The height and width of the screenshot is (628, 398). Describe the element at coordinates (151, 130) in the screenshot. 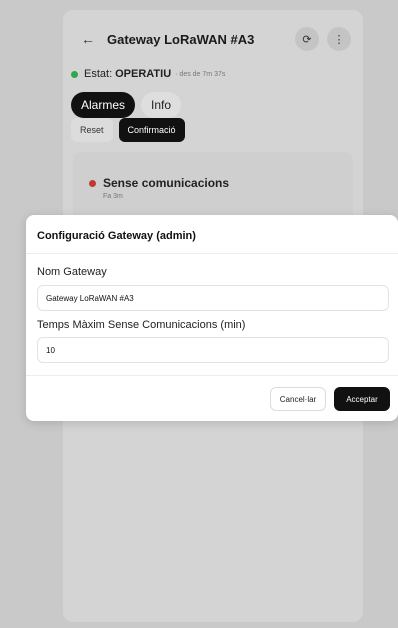

I see `confirm-button: Confirmació` at that location.